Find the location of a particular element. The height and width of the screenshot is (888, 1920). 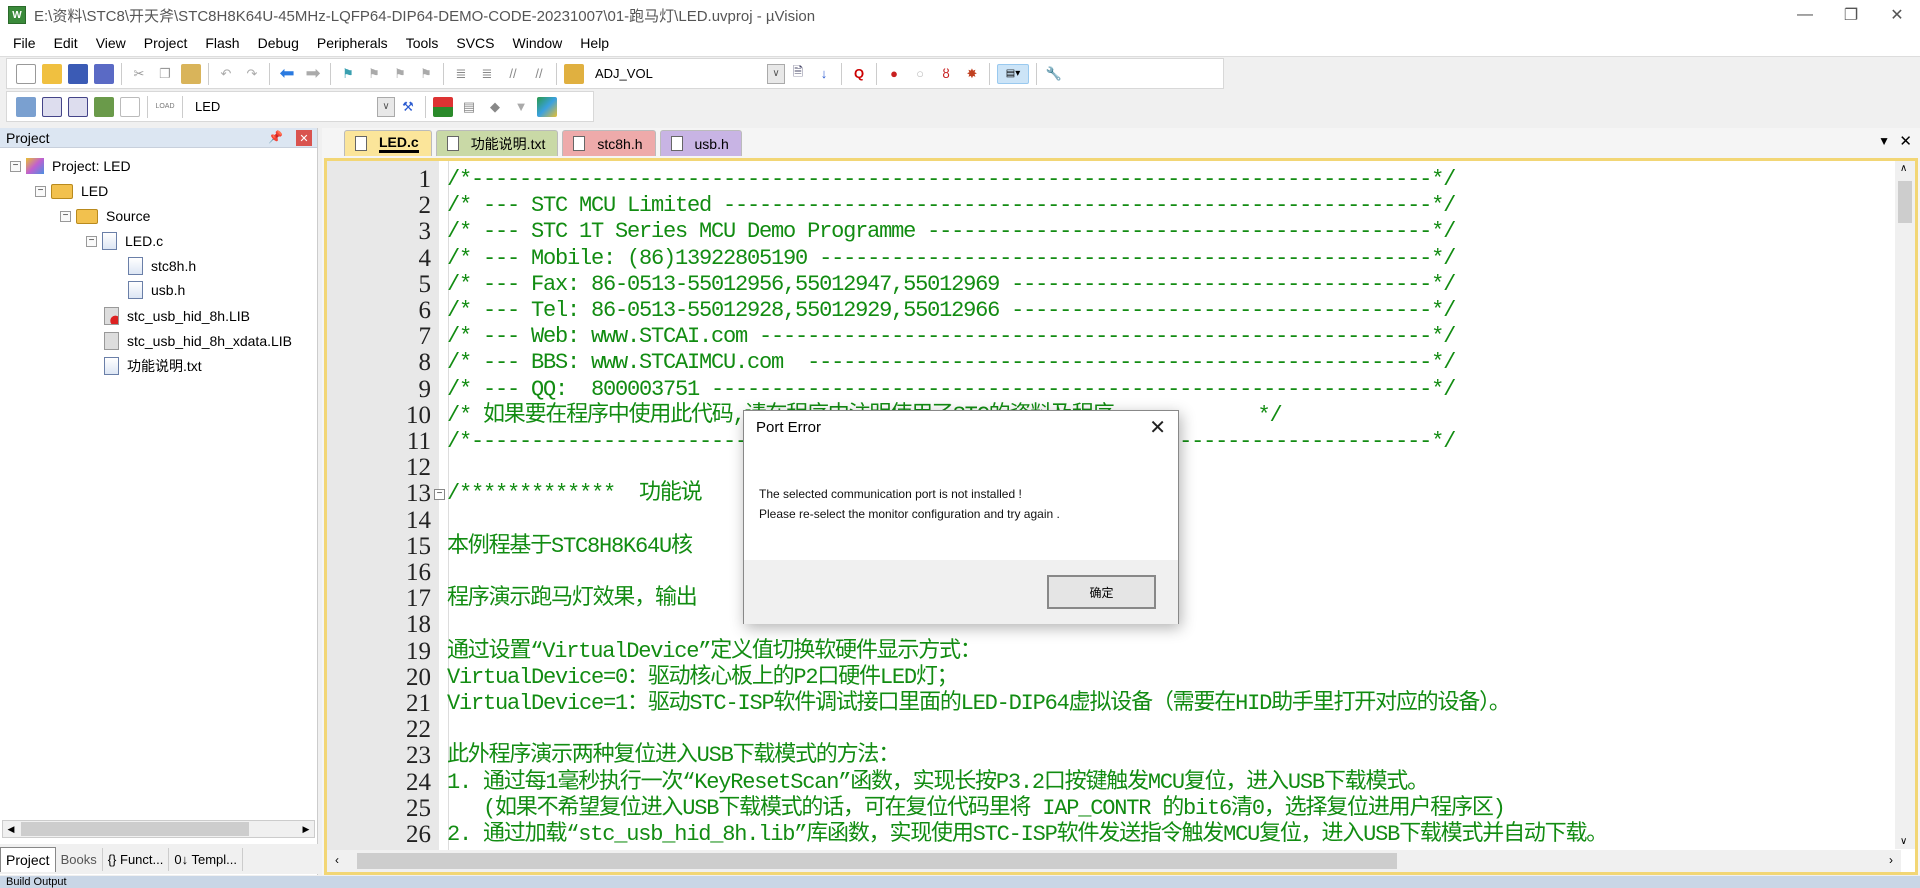

prev-bookmark-icon: ⚑ is located at coordinates (374, 74).